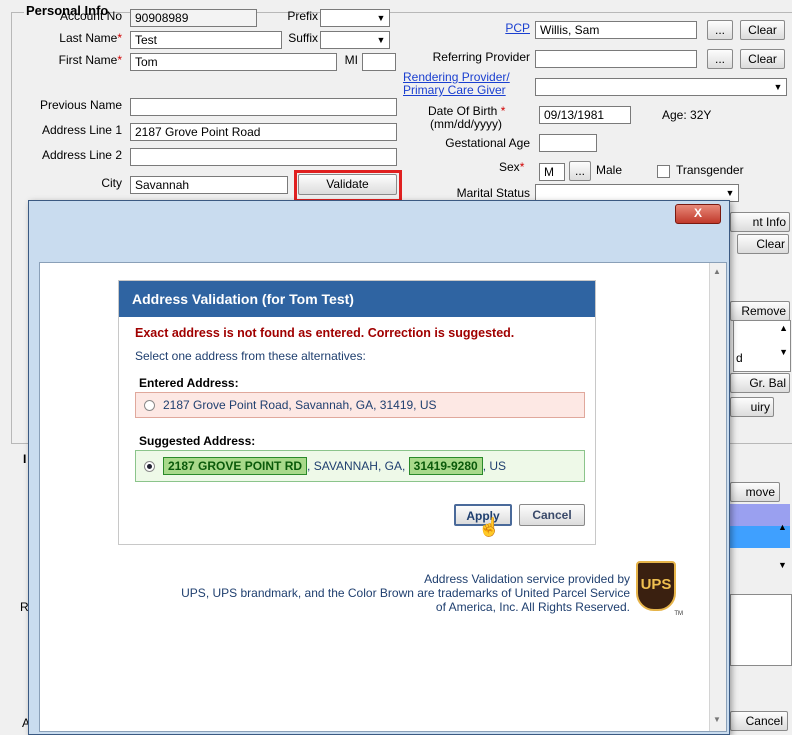 The image size is (792, 735). What do you see at coordinates (512, 167) in the screenshot?
I see `sex-label: Sex*` at bounding box center [512, 167].